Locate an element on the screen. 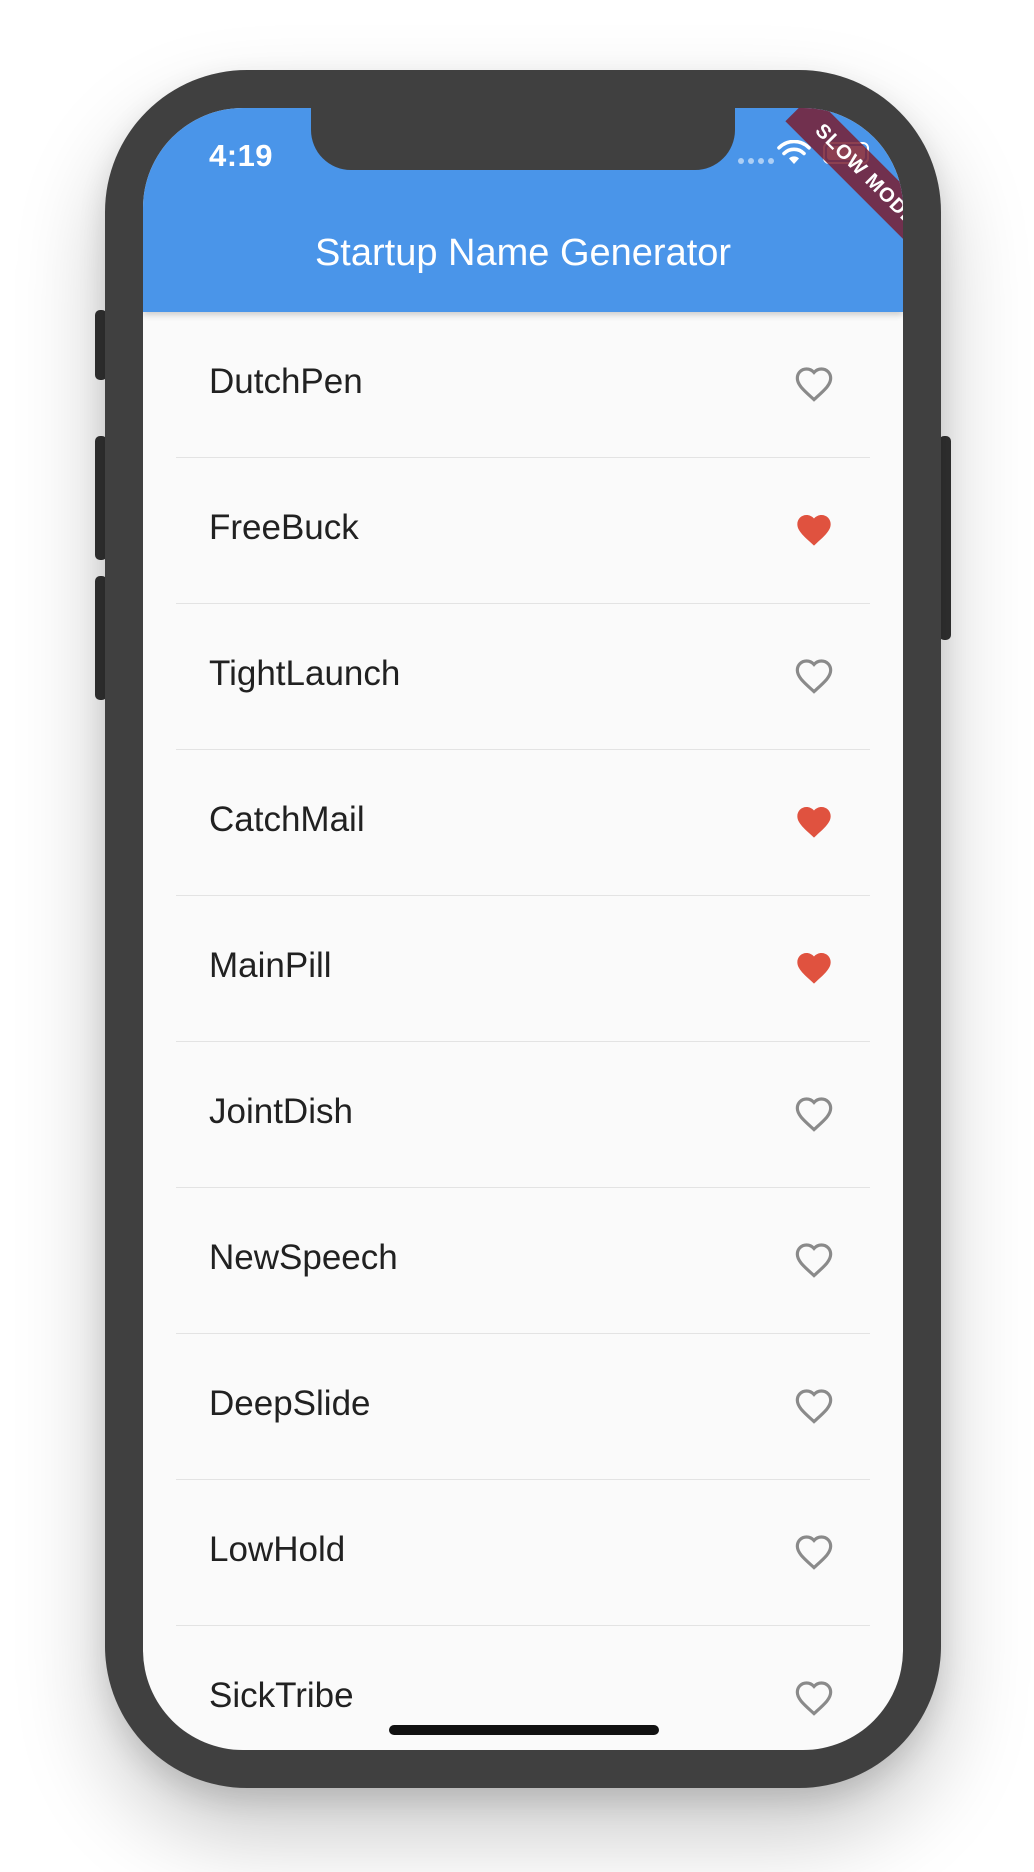 This screenshot has height=1872, width=1034. notch is located at coordinates (523, 139).